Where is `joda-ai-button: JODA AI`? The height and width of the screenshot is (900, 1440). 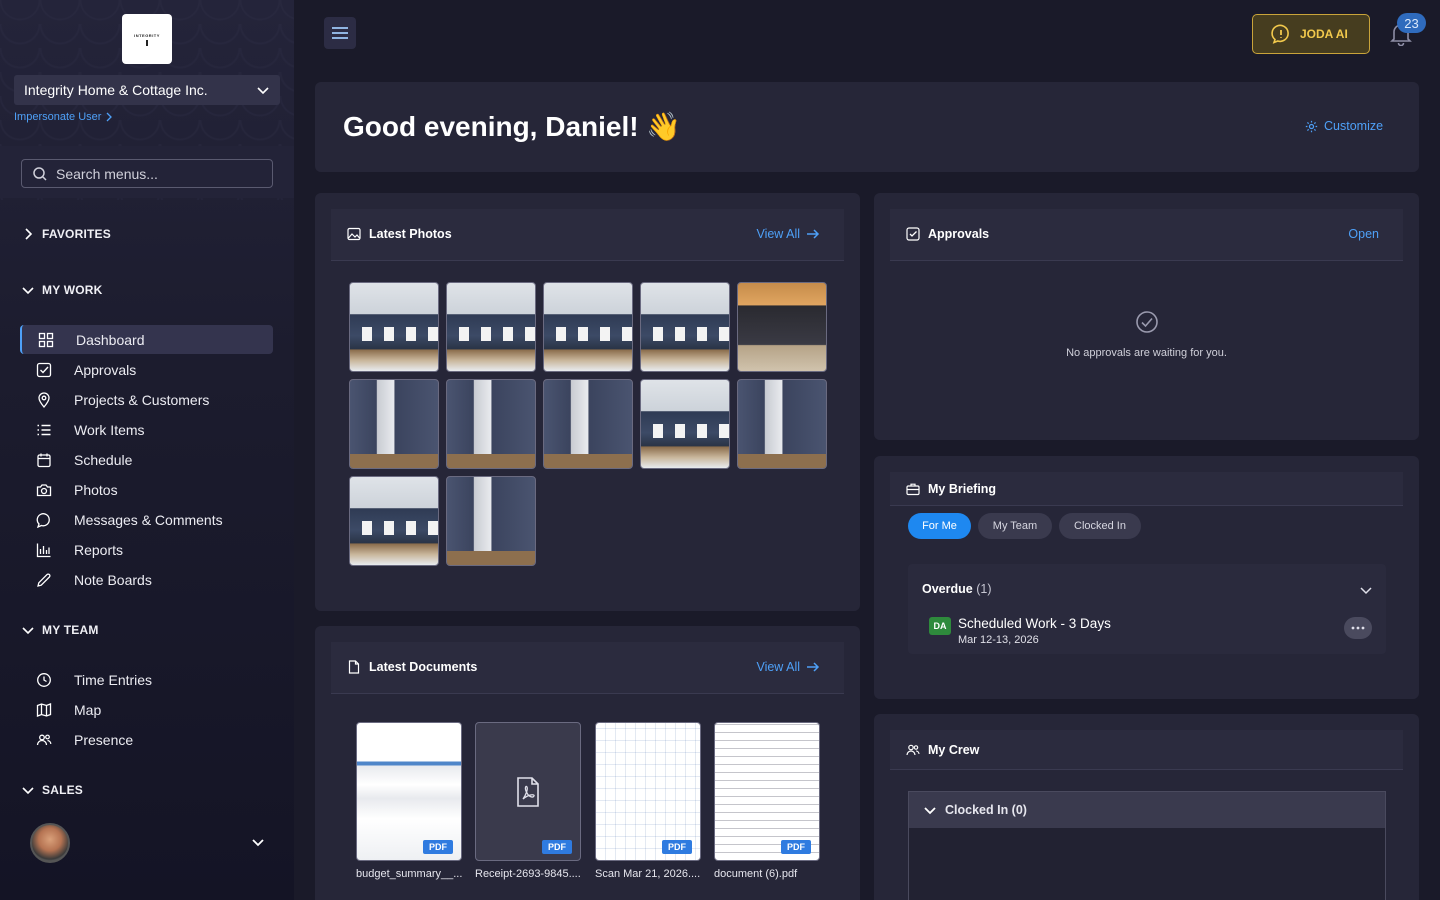 joda-ai-button: JODA AI is located at coordinates (1311, 34).